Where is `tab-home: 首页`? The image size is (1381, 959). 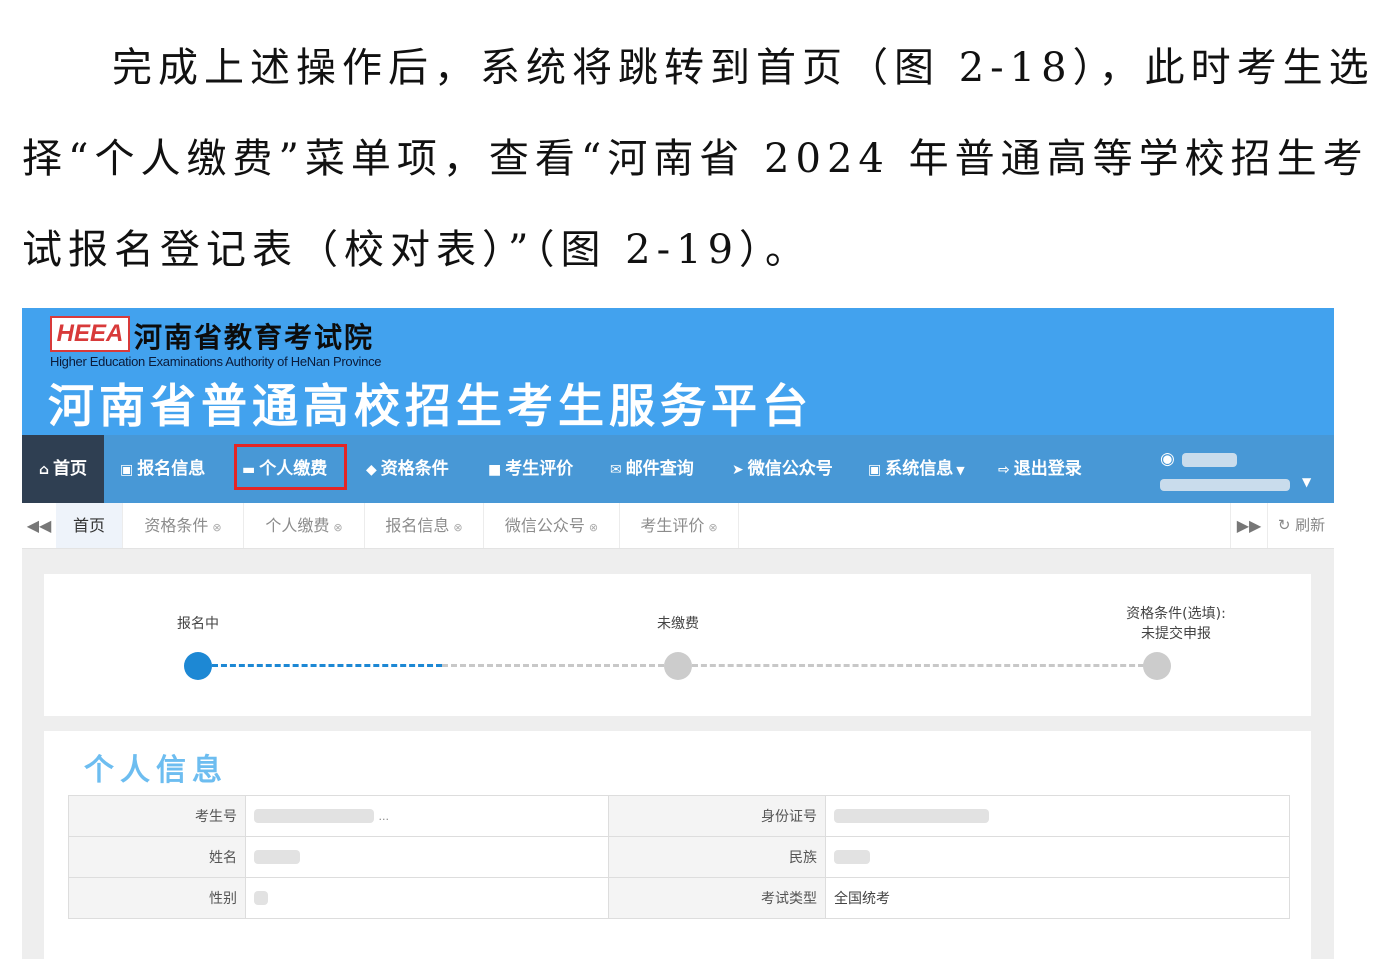
tab-home: 首页 is located at coordinates (89, 525).